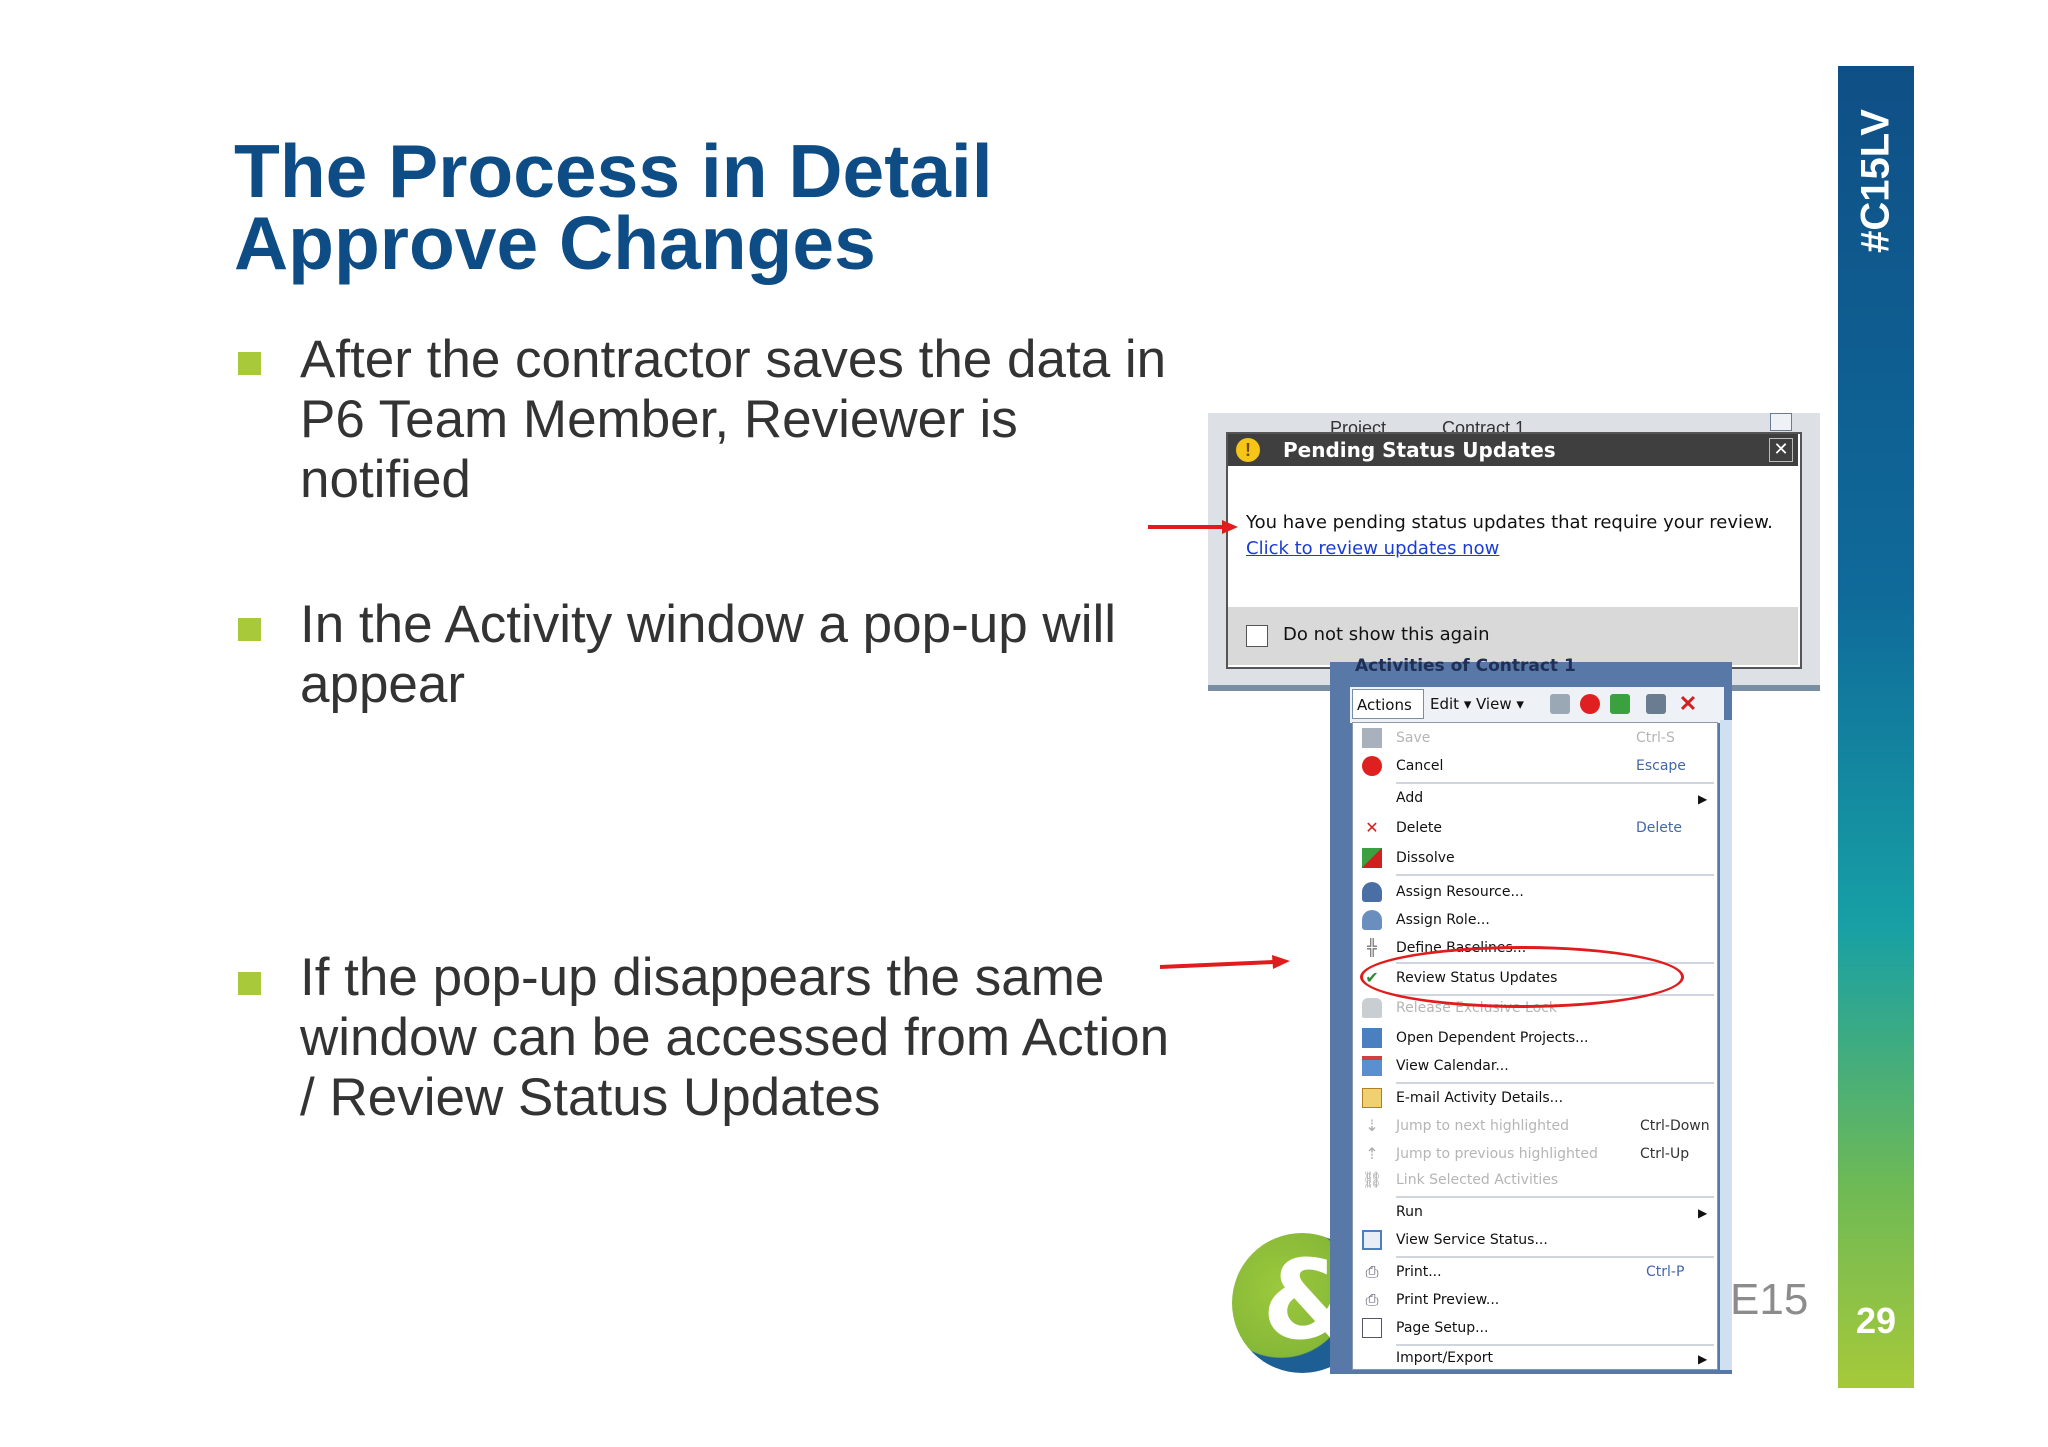 The image size is (2048, 1447). Describe the element at coordinates (1372, 1240) in the screenshot. I see `service-icon` at that location.